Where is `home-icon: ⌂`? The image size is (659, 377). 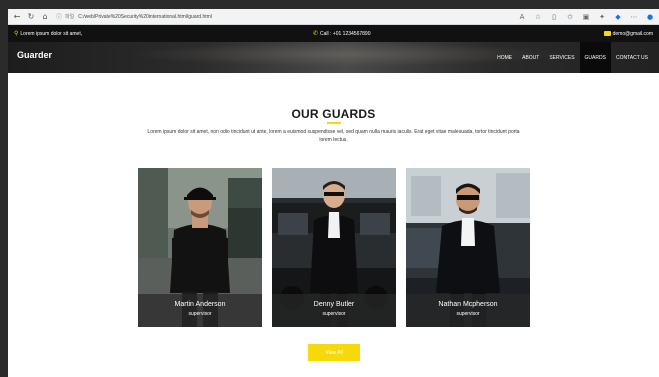 home-icon: ⌂ is located at coordinates (45, 17).